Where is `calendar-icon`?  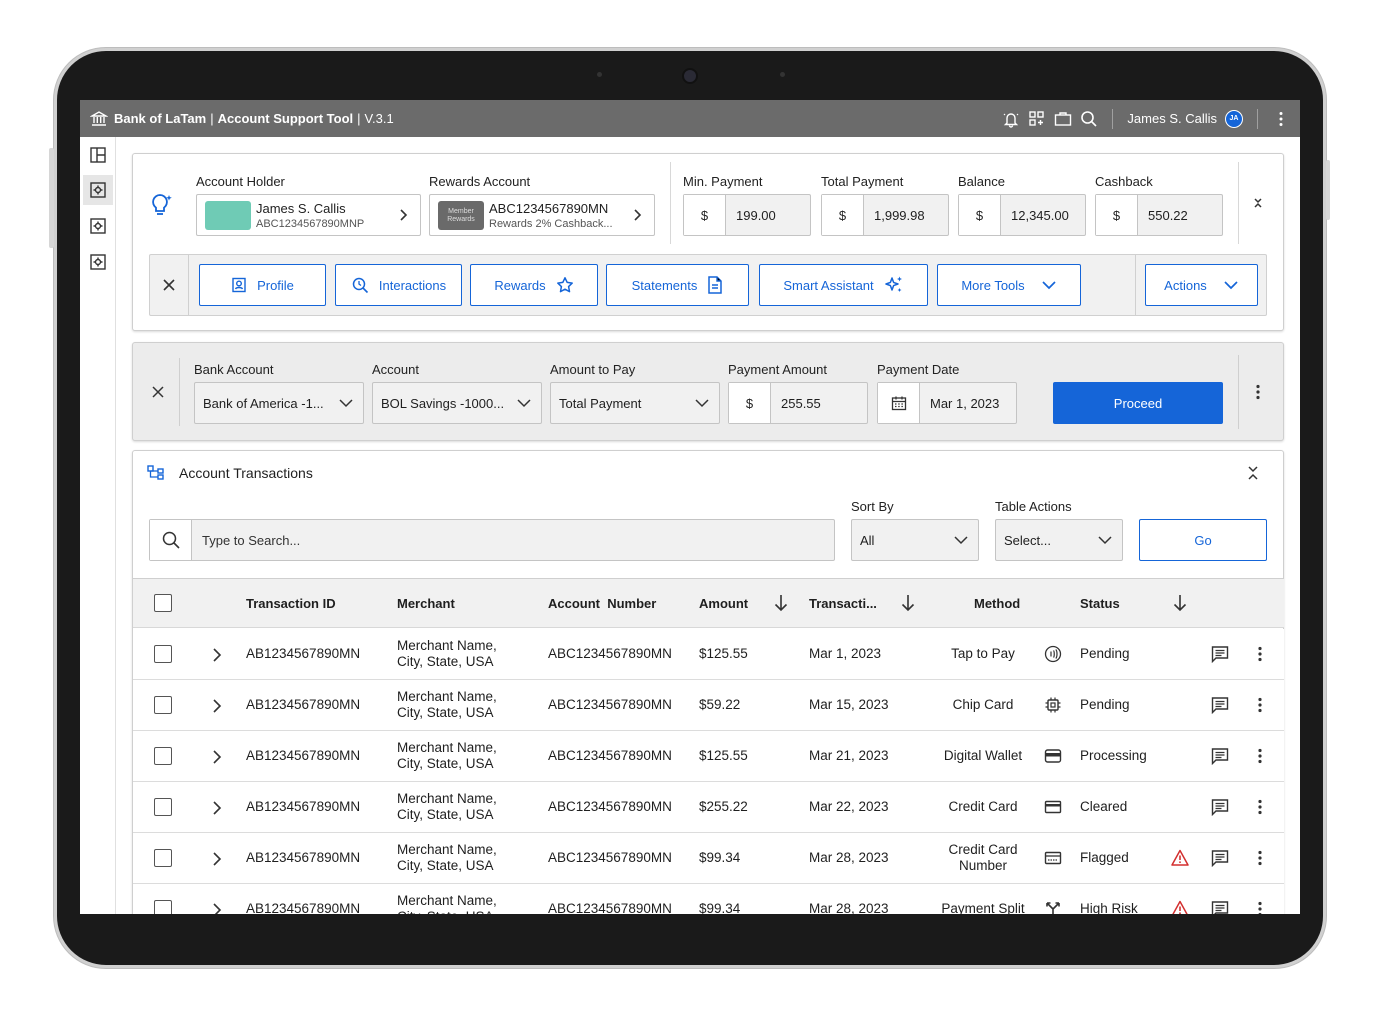
calendar-icon is located at coordinates (899, 403).